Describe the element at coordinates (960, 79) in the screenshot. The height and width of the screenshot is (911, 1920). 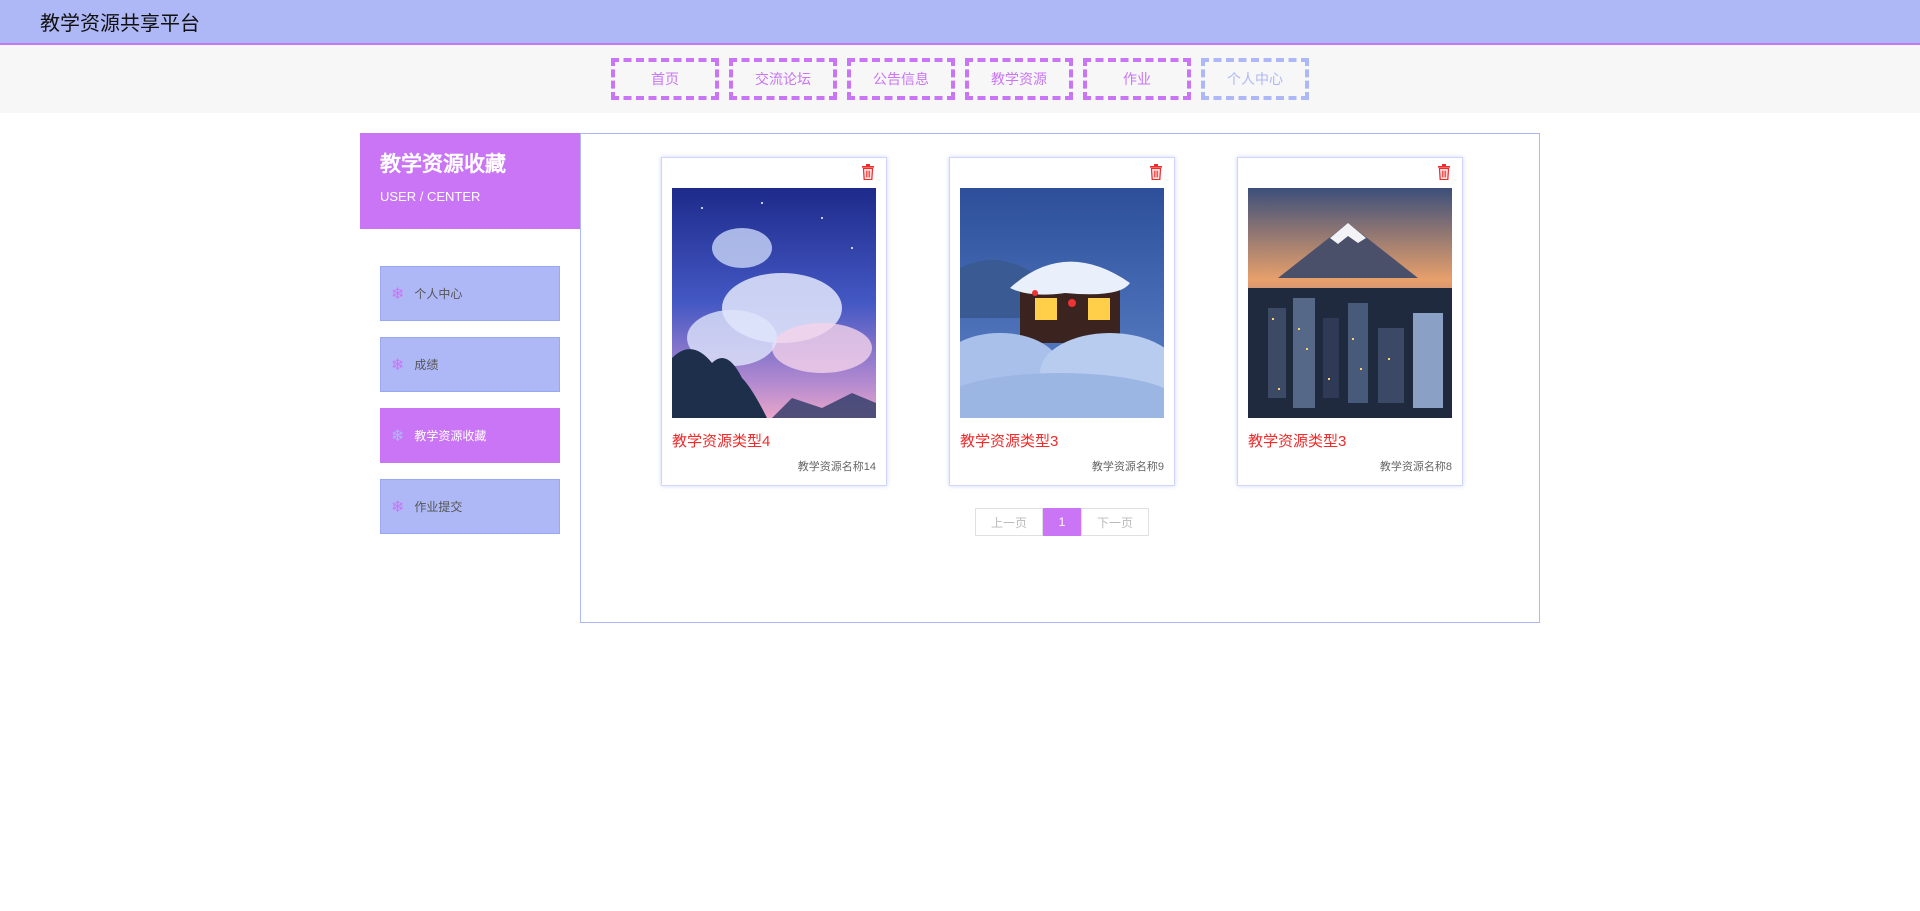
I see `main-nav: 首页 交流论坛 公告信息 教学资源 作业 个人中心` at that location.